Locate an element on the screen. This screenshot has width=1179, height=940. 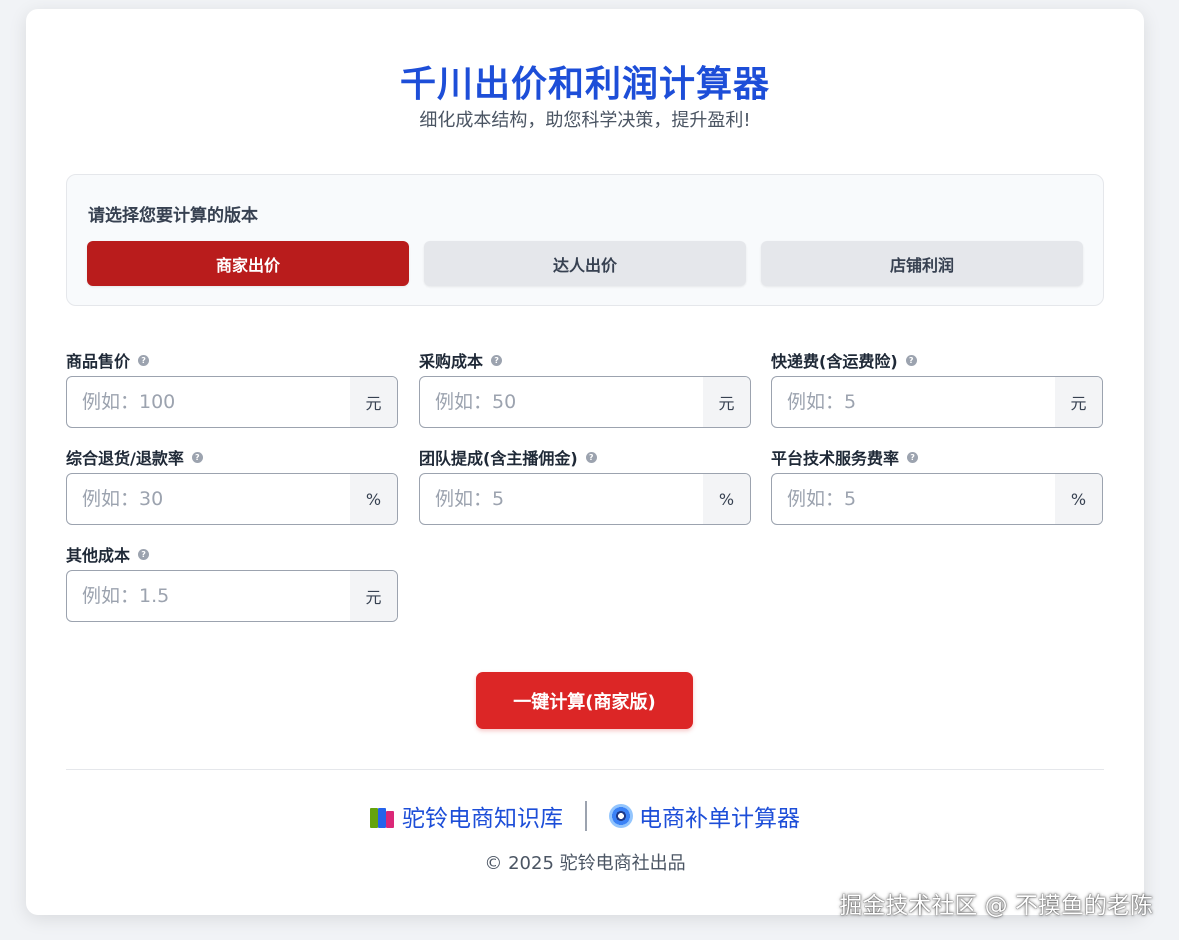
team-commission-input is located at coordinates (561, 499).